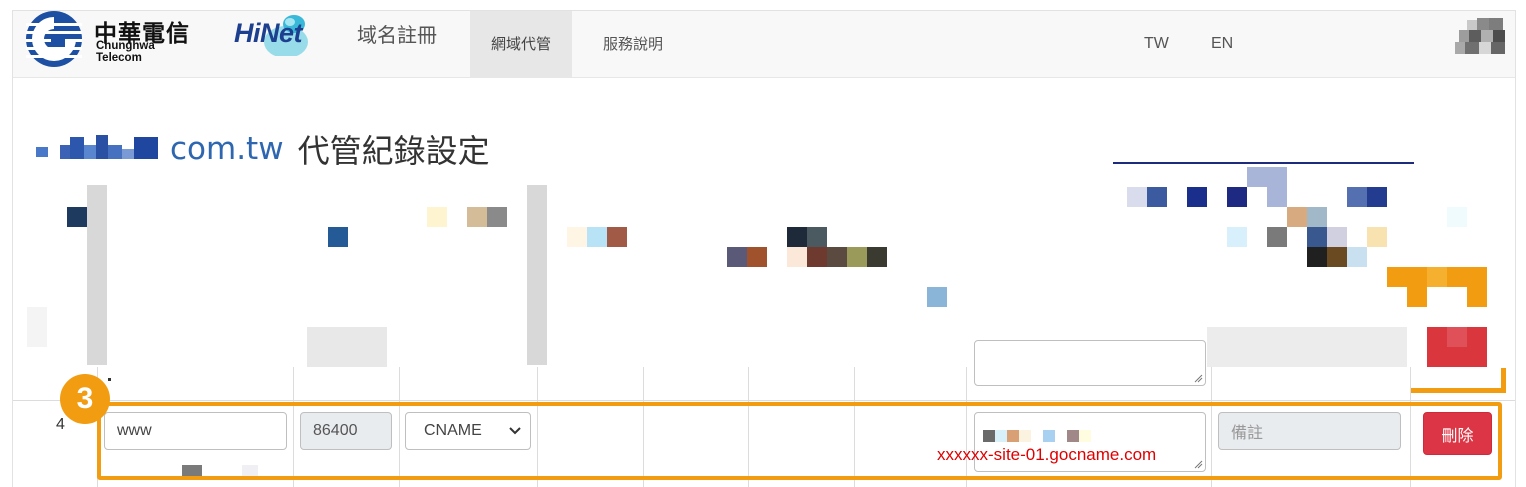 The image size is (1526, 487). Describe the element at coordinates (799, 441) in the screenshot. I see `highlight-box` at that location.